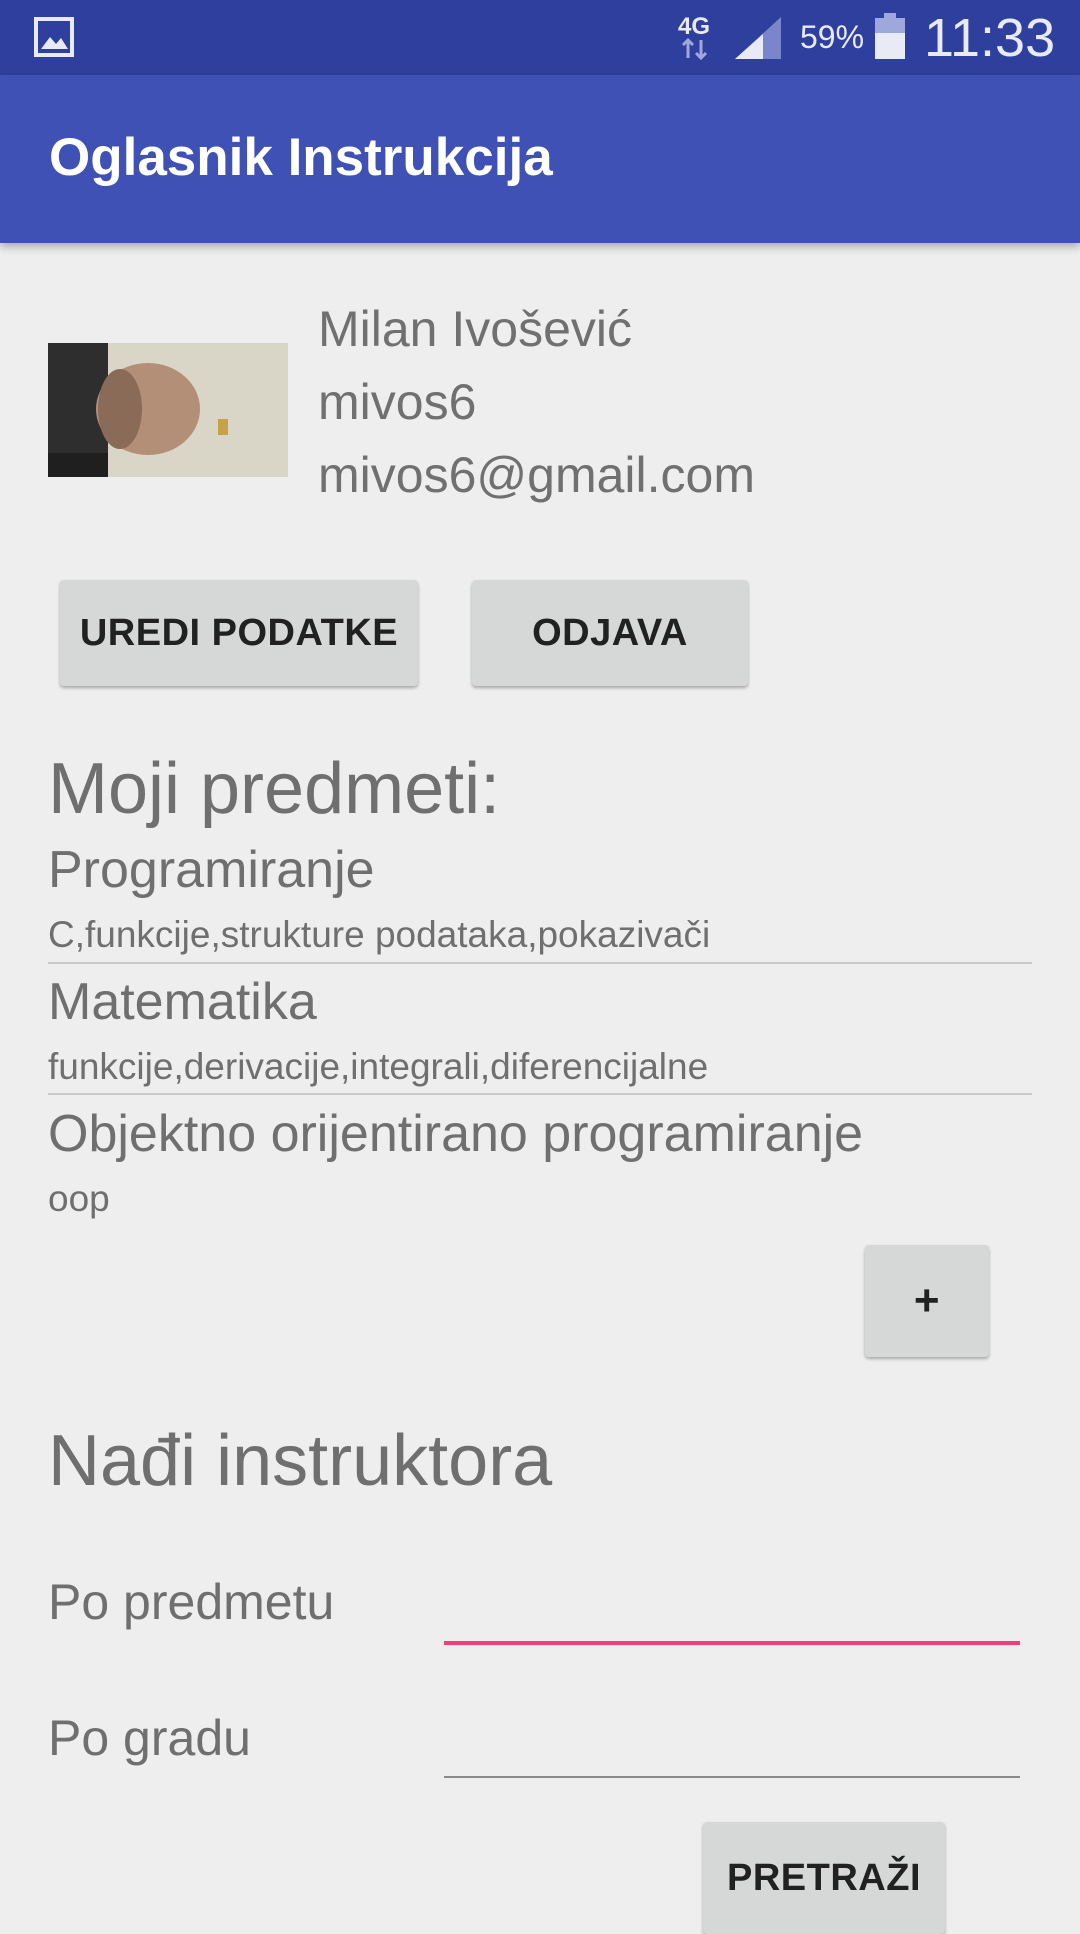 The height and width of the screenshot is (1934, 1080). Describe the element at coordinates (610, 633) in the screenshot. I see `logout-button: ODJAVA` at that location.